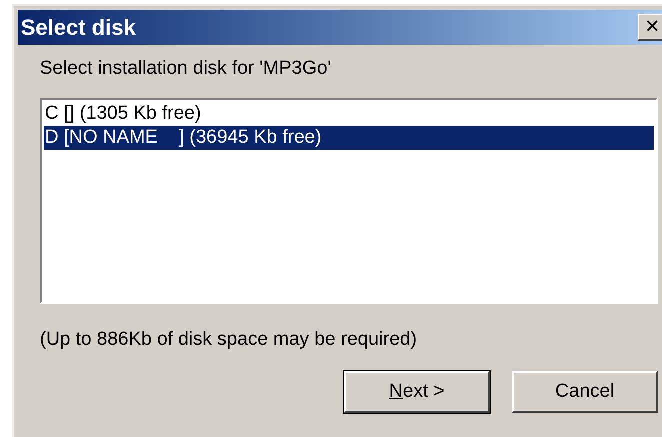 The image size is (662, 437). What do you see at coordinates (349, 114) in the screenshot?
I see `disk-item: C [] (1305 Kb free)` at bounding box center [349, 114].